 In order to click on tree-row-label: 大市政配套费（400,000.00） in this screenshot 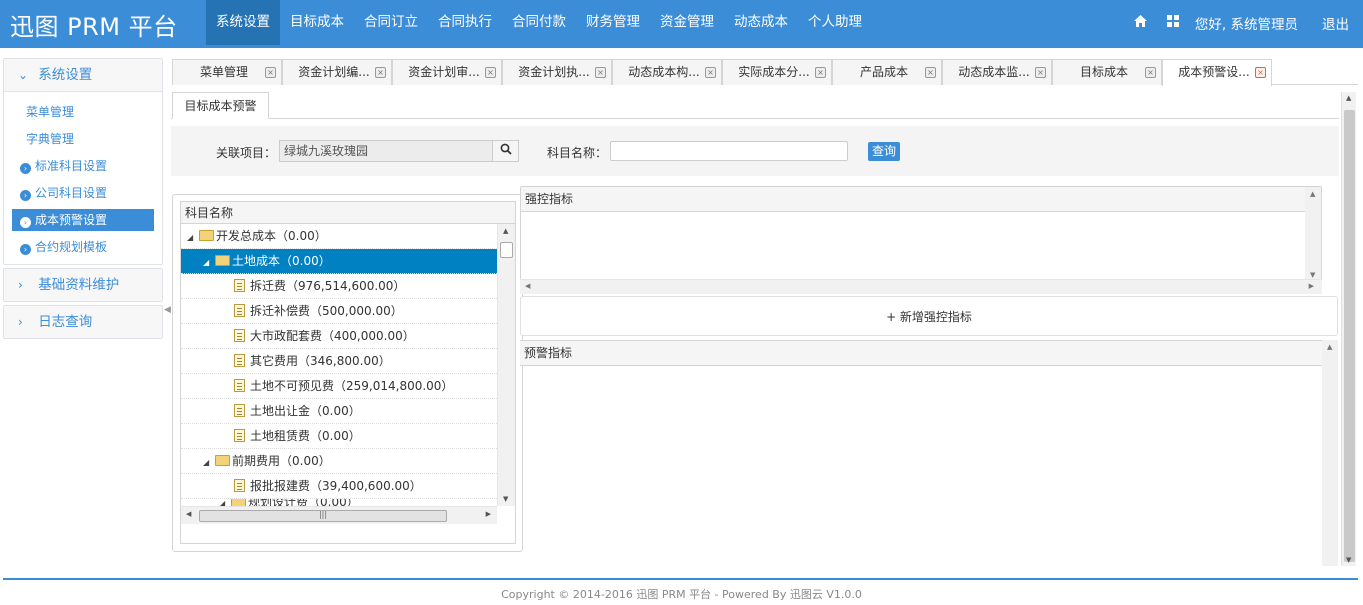, I will do `click(332, 336)`.